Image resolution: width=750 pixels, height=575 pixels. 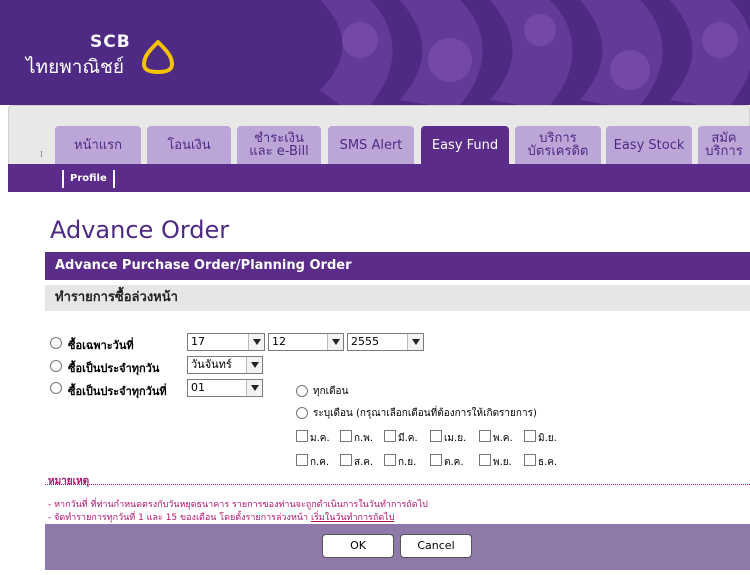 I want to click on label-jun: มิ.ย., so click(x=547, y=438).